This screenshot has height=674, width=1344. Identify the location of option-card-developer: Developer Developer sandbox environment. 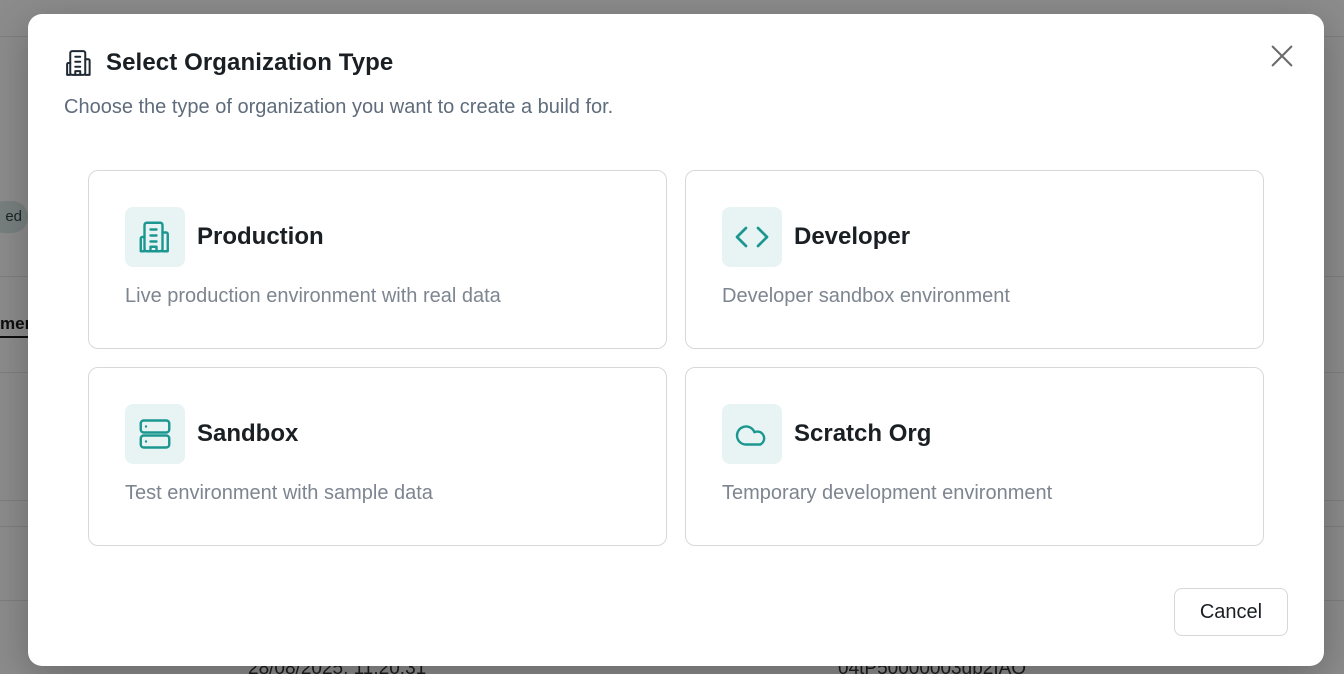
(974, 259).